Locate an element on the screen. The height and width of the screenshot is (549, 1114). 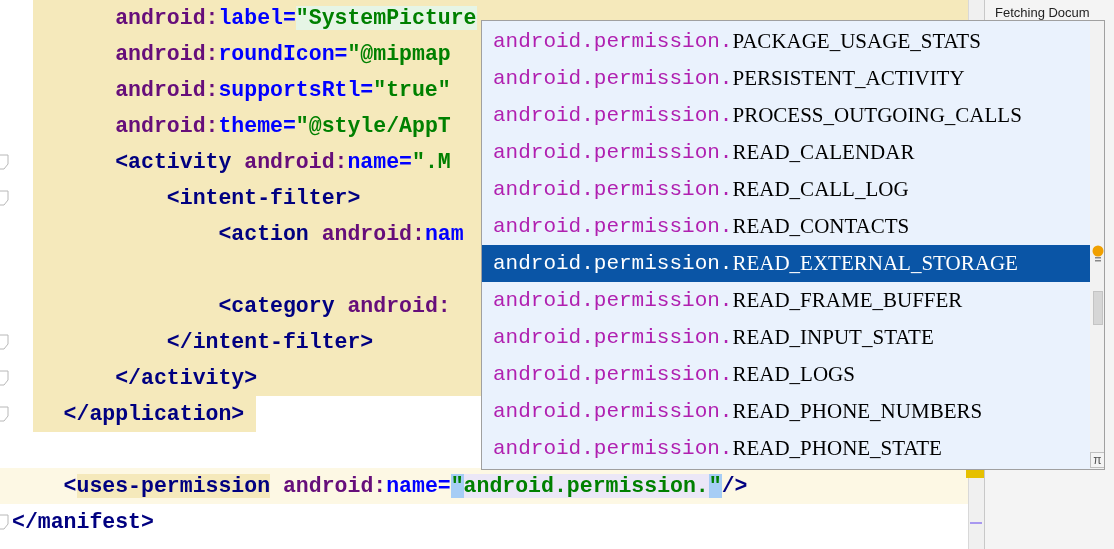
code-line: <activity android:name=".M is located at coordinates (282, 162).